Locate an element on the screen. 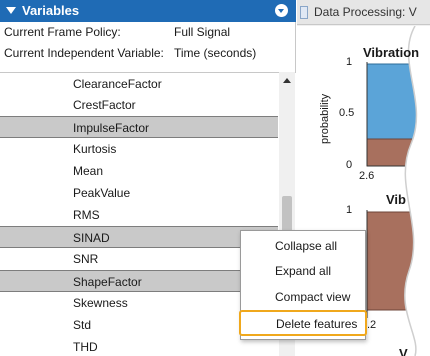 The image size is (430, 356). plot1-ylabel: probability is located at coordinates (325, 118).